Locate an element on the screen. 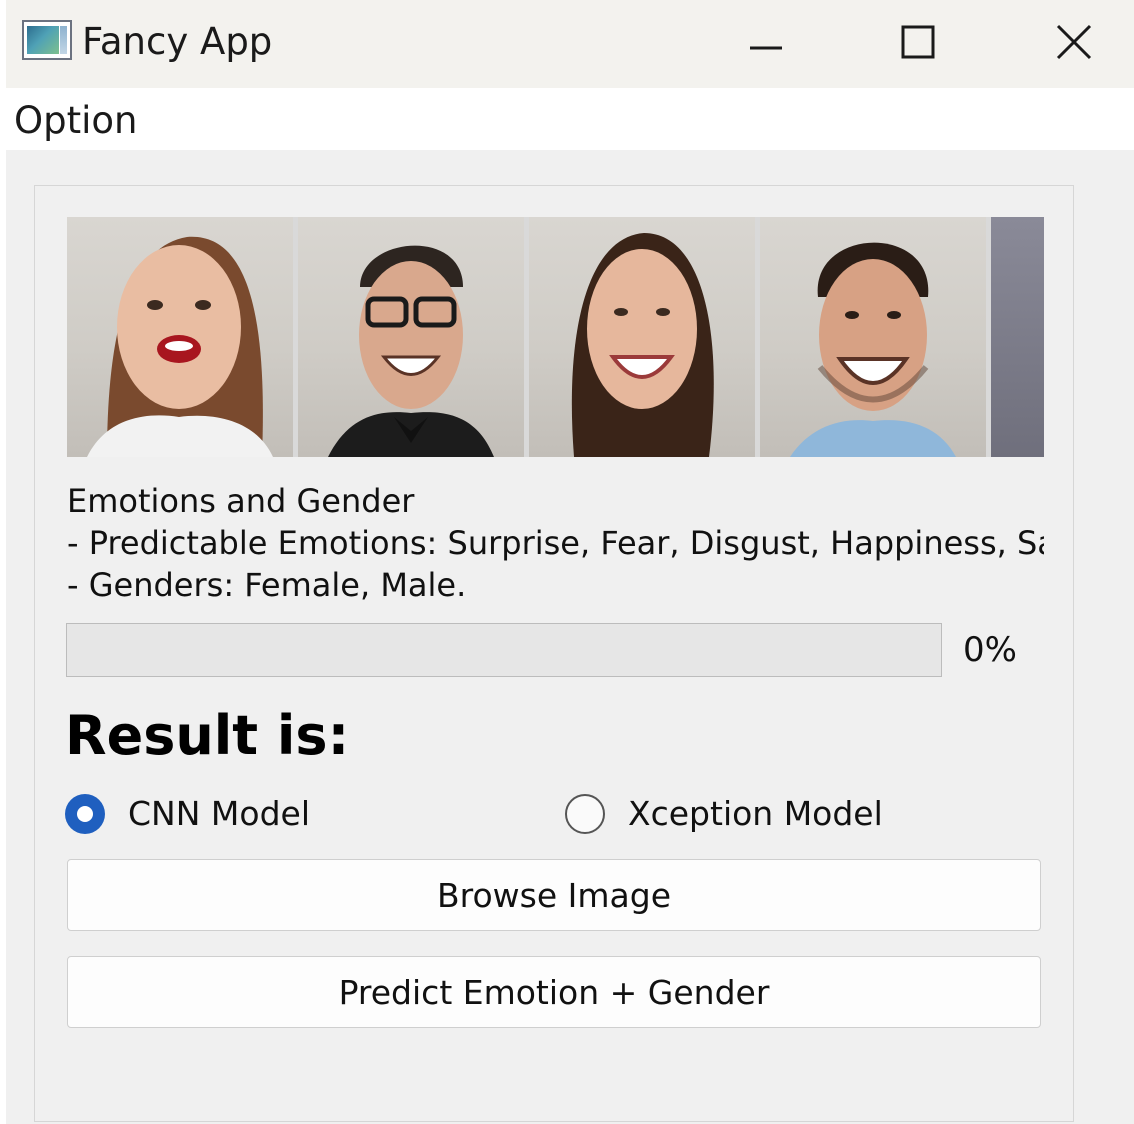  close-icon is located at coordinates (1074, 42).